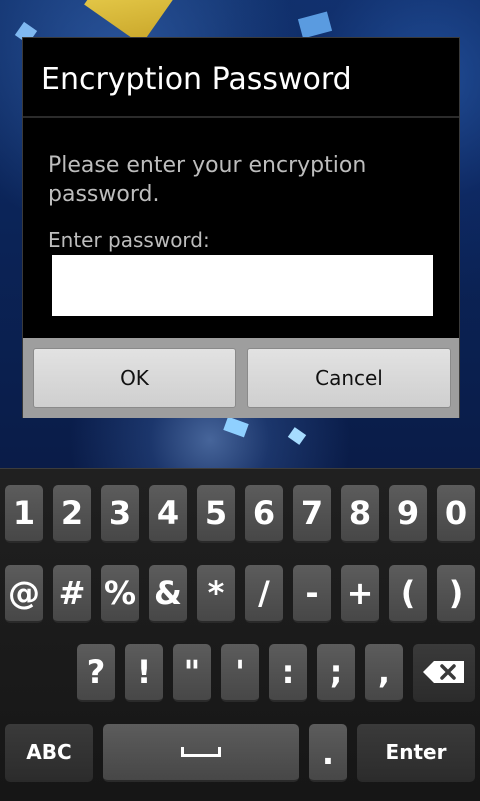 This screenshot has height=801, width=480. Describe the element at coordinates (24, 594) in the screenshot. I see `key-at: @` at that location.